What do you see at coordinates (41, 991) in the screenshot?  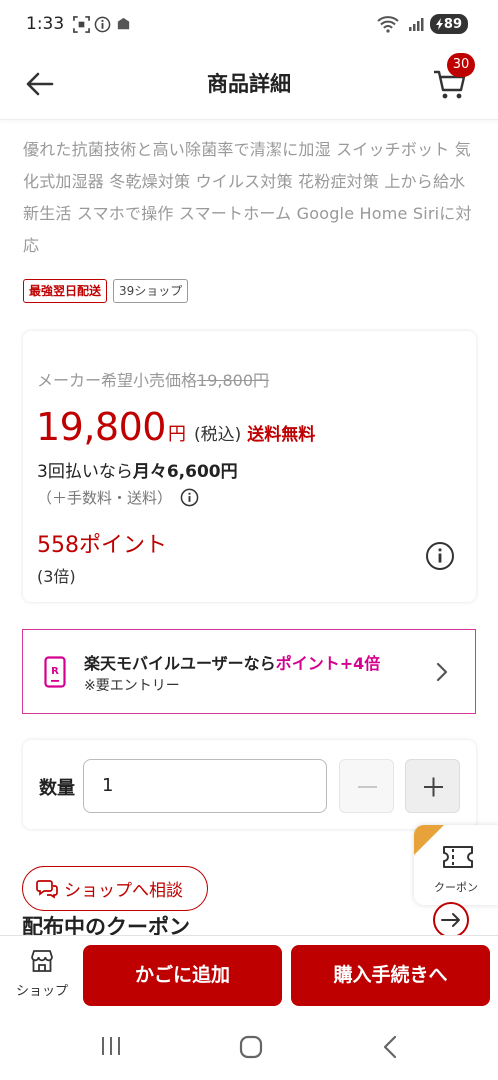 I see `shop-label: ショップ` at bounding box center [41, 991].